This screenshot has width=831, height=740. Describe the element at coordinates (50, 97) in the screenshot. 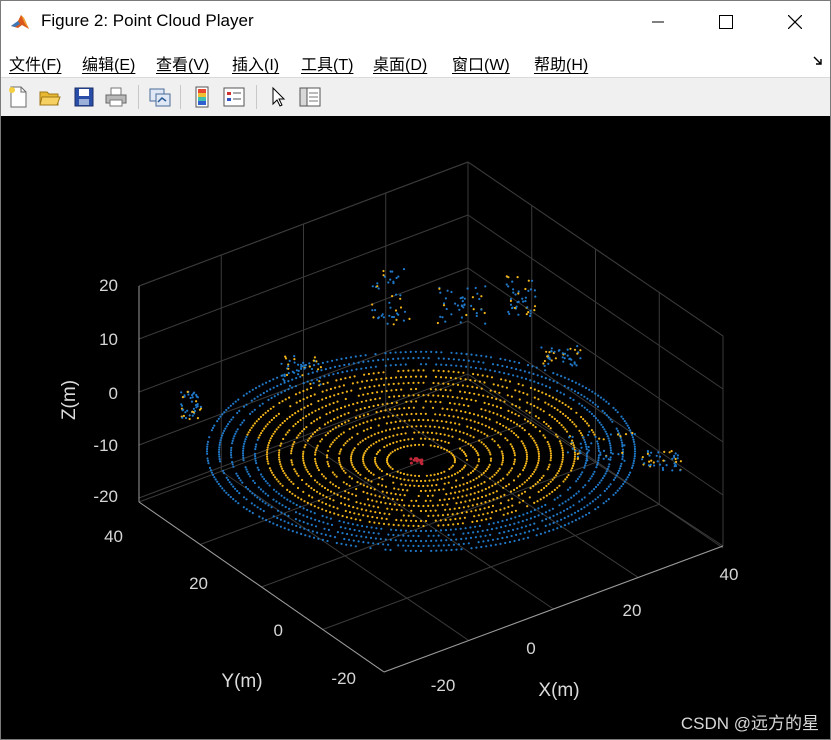

I see `open-file-icon` at that location.